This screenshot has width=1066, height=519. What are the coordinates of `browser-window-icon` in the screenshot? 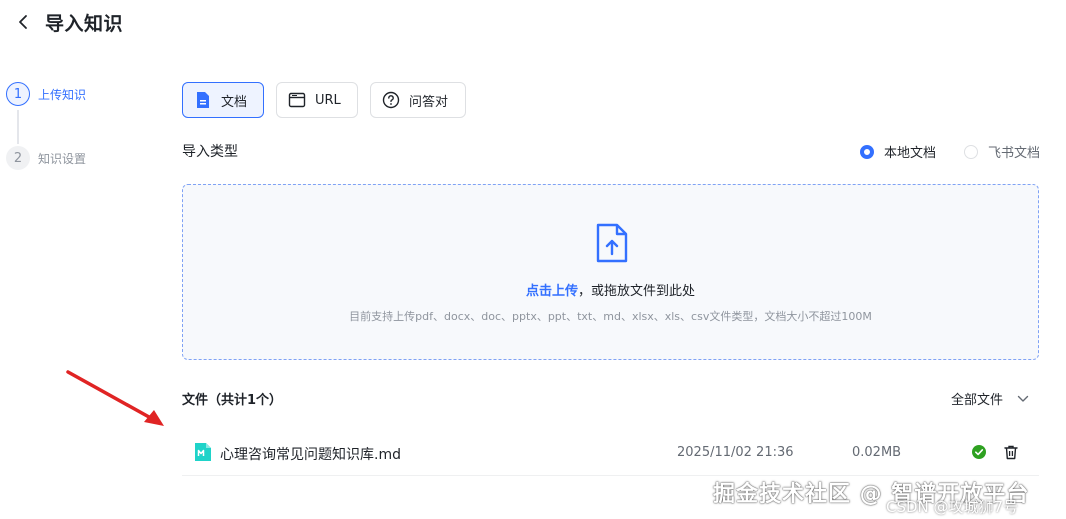 It's located at (297, 100).